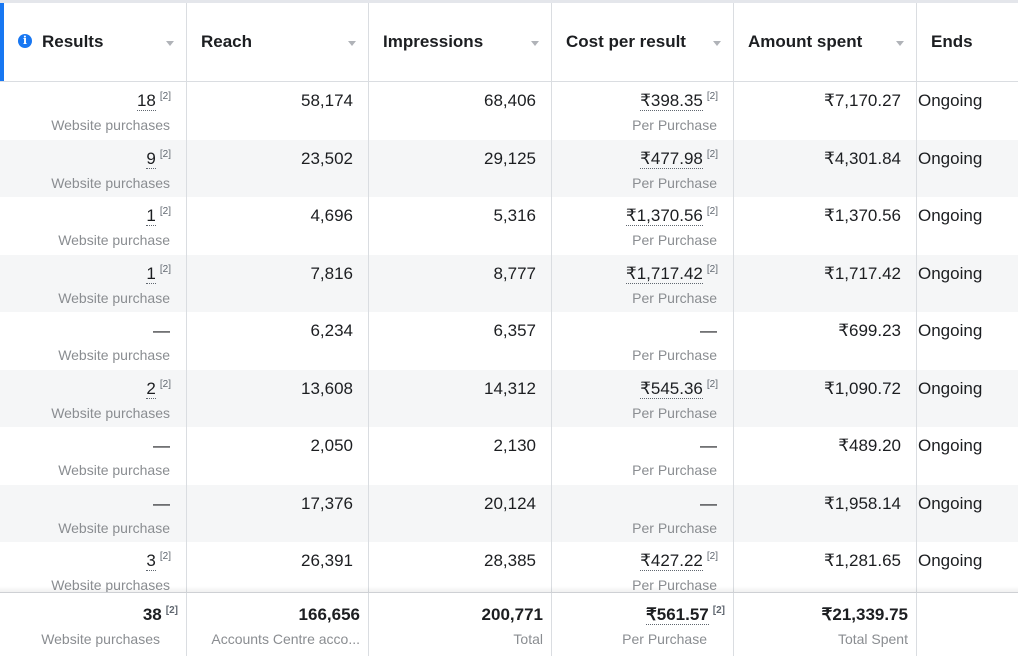 The image size is (1018, 656). What do you see at coordinates (671, 216) in the screenshot?
I see `cost-per-result-value: ₹1,370.56 [2]` at bounding box center [671, 216].